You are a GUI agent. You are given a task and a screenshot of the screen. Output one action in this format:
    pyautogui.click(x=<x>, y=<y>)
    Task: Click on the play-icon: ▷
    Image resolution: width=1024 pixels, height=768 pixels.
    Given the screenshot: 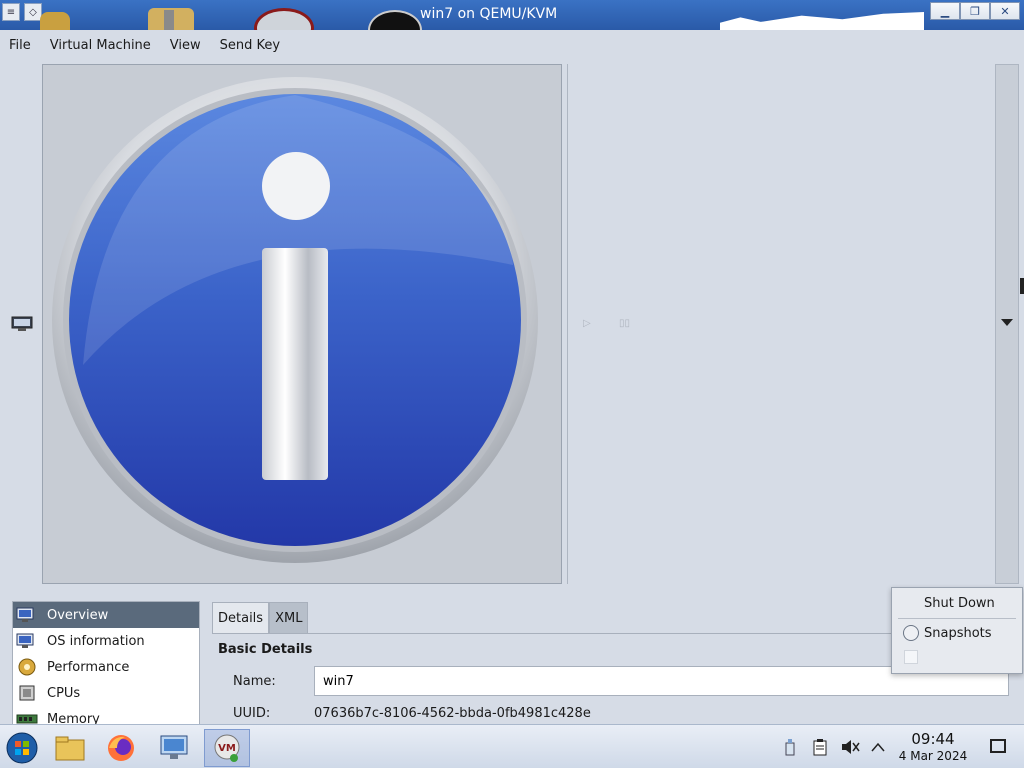 What is the action you would take?
    pyautogui.click(x=587, y=323)
    